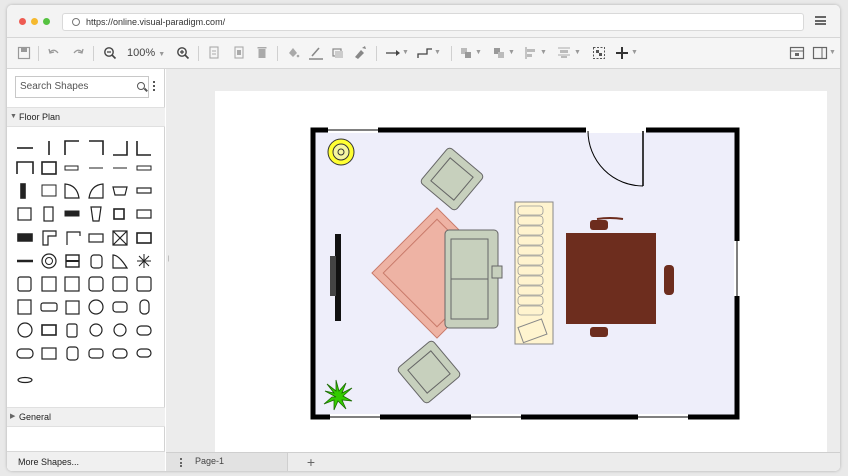 This screenshot has width=848, height=476. Describe the element at coordinates (154, 87) in the screenshot. I see `sidebar-options-icon` at that location.